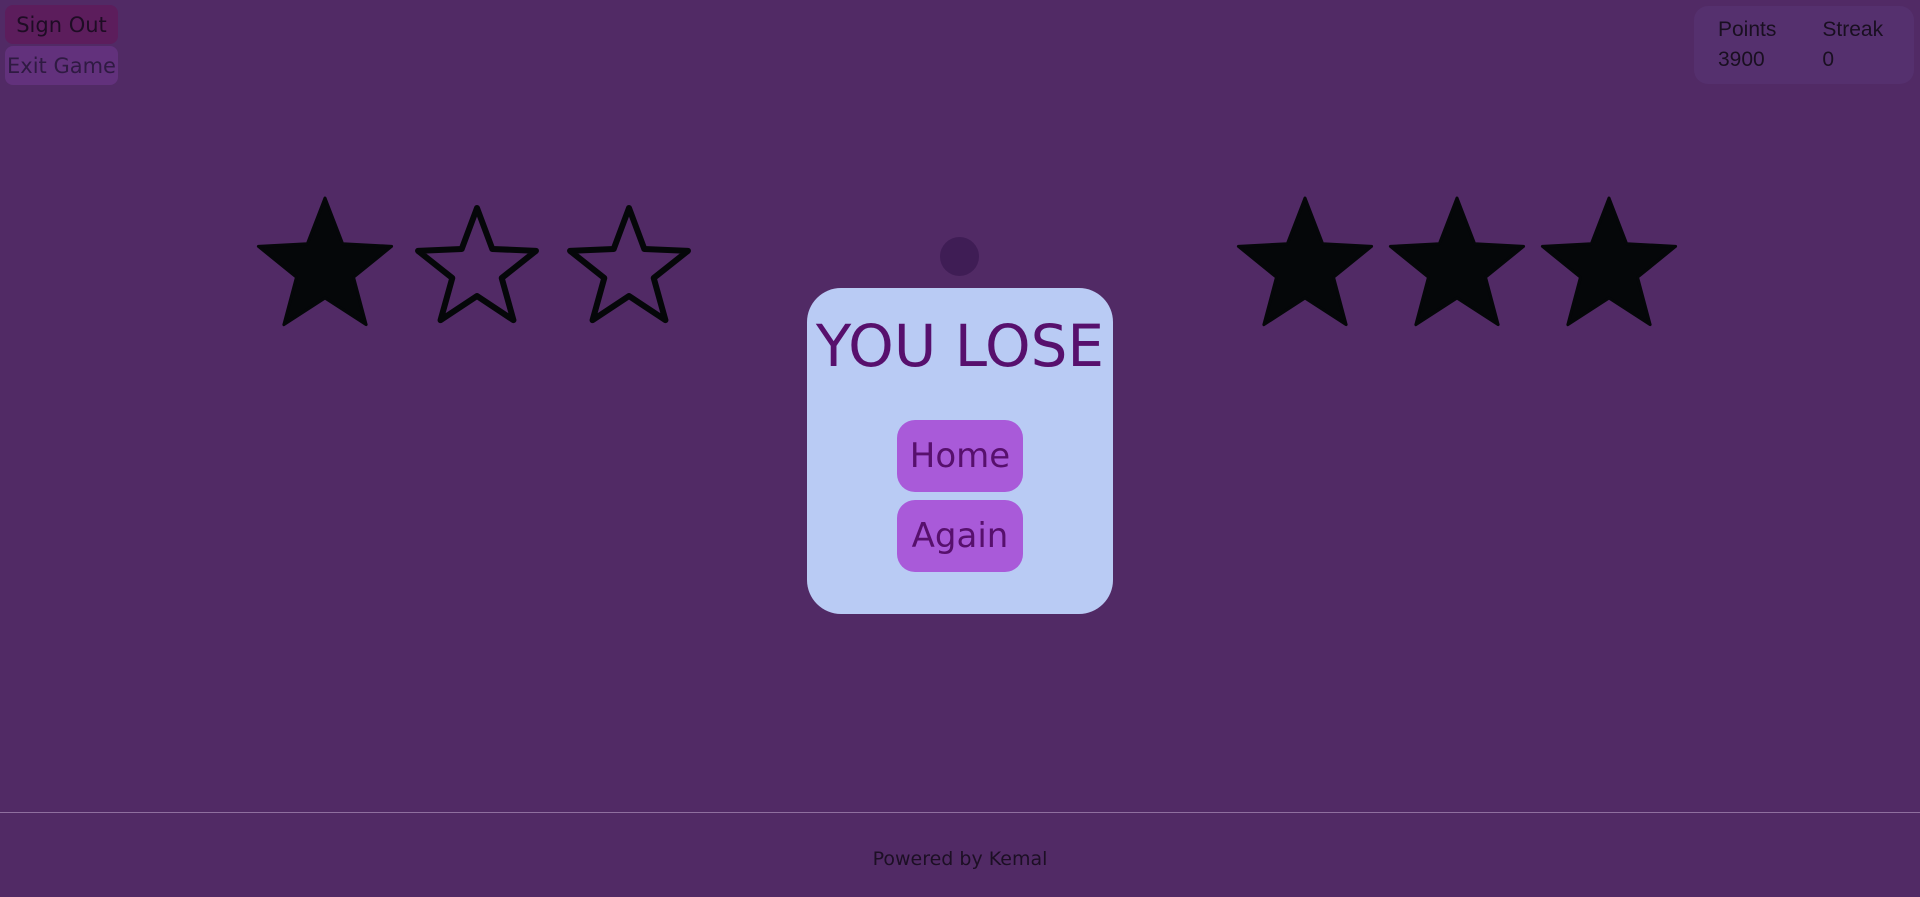 This screenshot has width=1920, height=897. What do you see at coordinates (1741, 59) in the screenshot?
I see `points-value: 3900` at bounding box center [1741, 59].